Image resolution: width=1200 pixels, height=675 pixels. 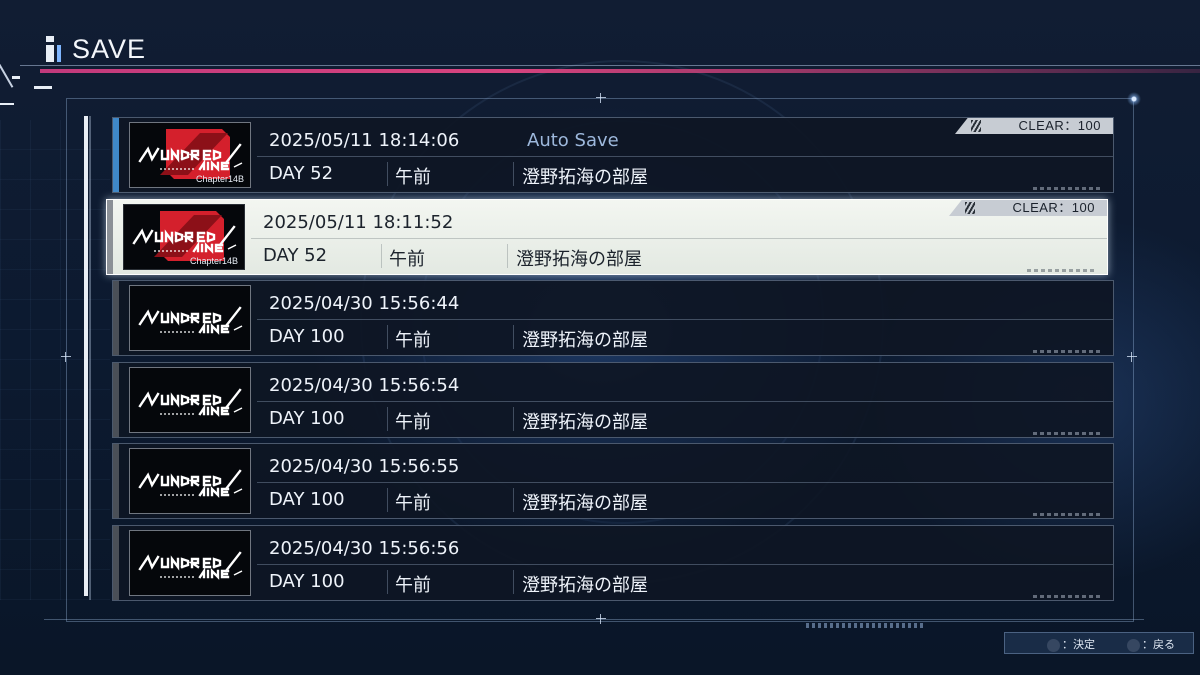 What do you see at coordinates (610, 65) in the screenshot?
I see `header-divider` at bounding box center [610, 65].